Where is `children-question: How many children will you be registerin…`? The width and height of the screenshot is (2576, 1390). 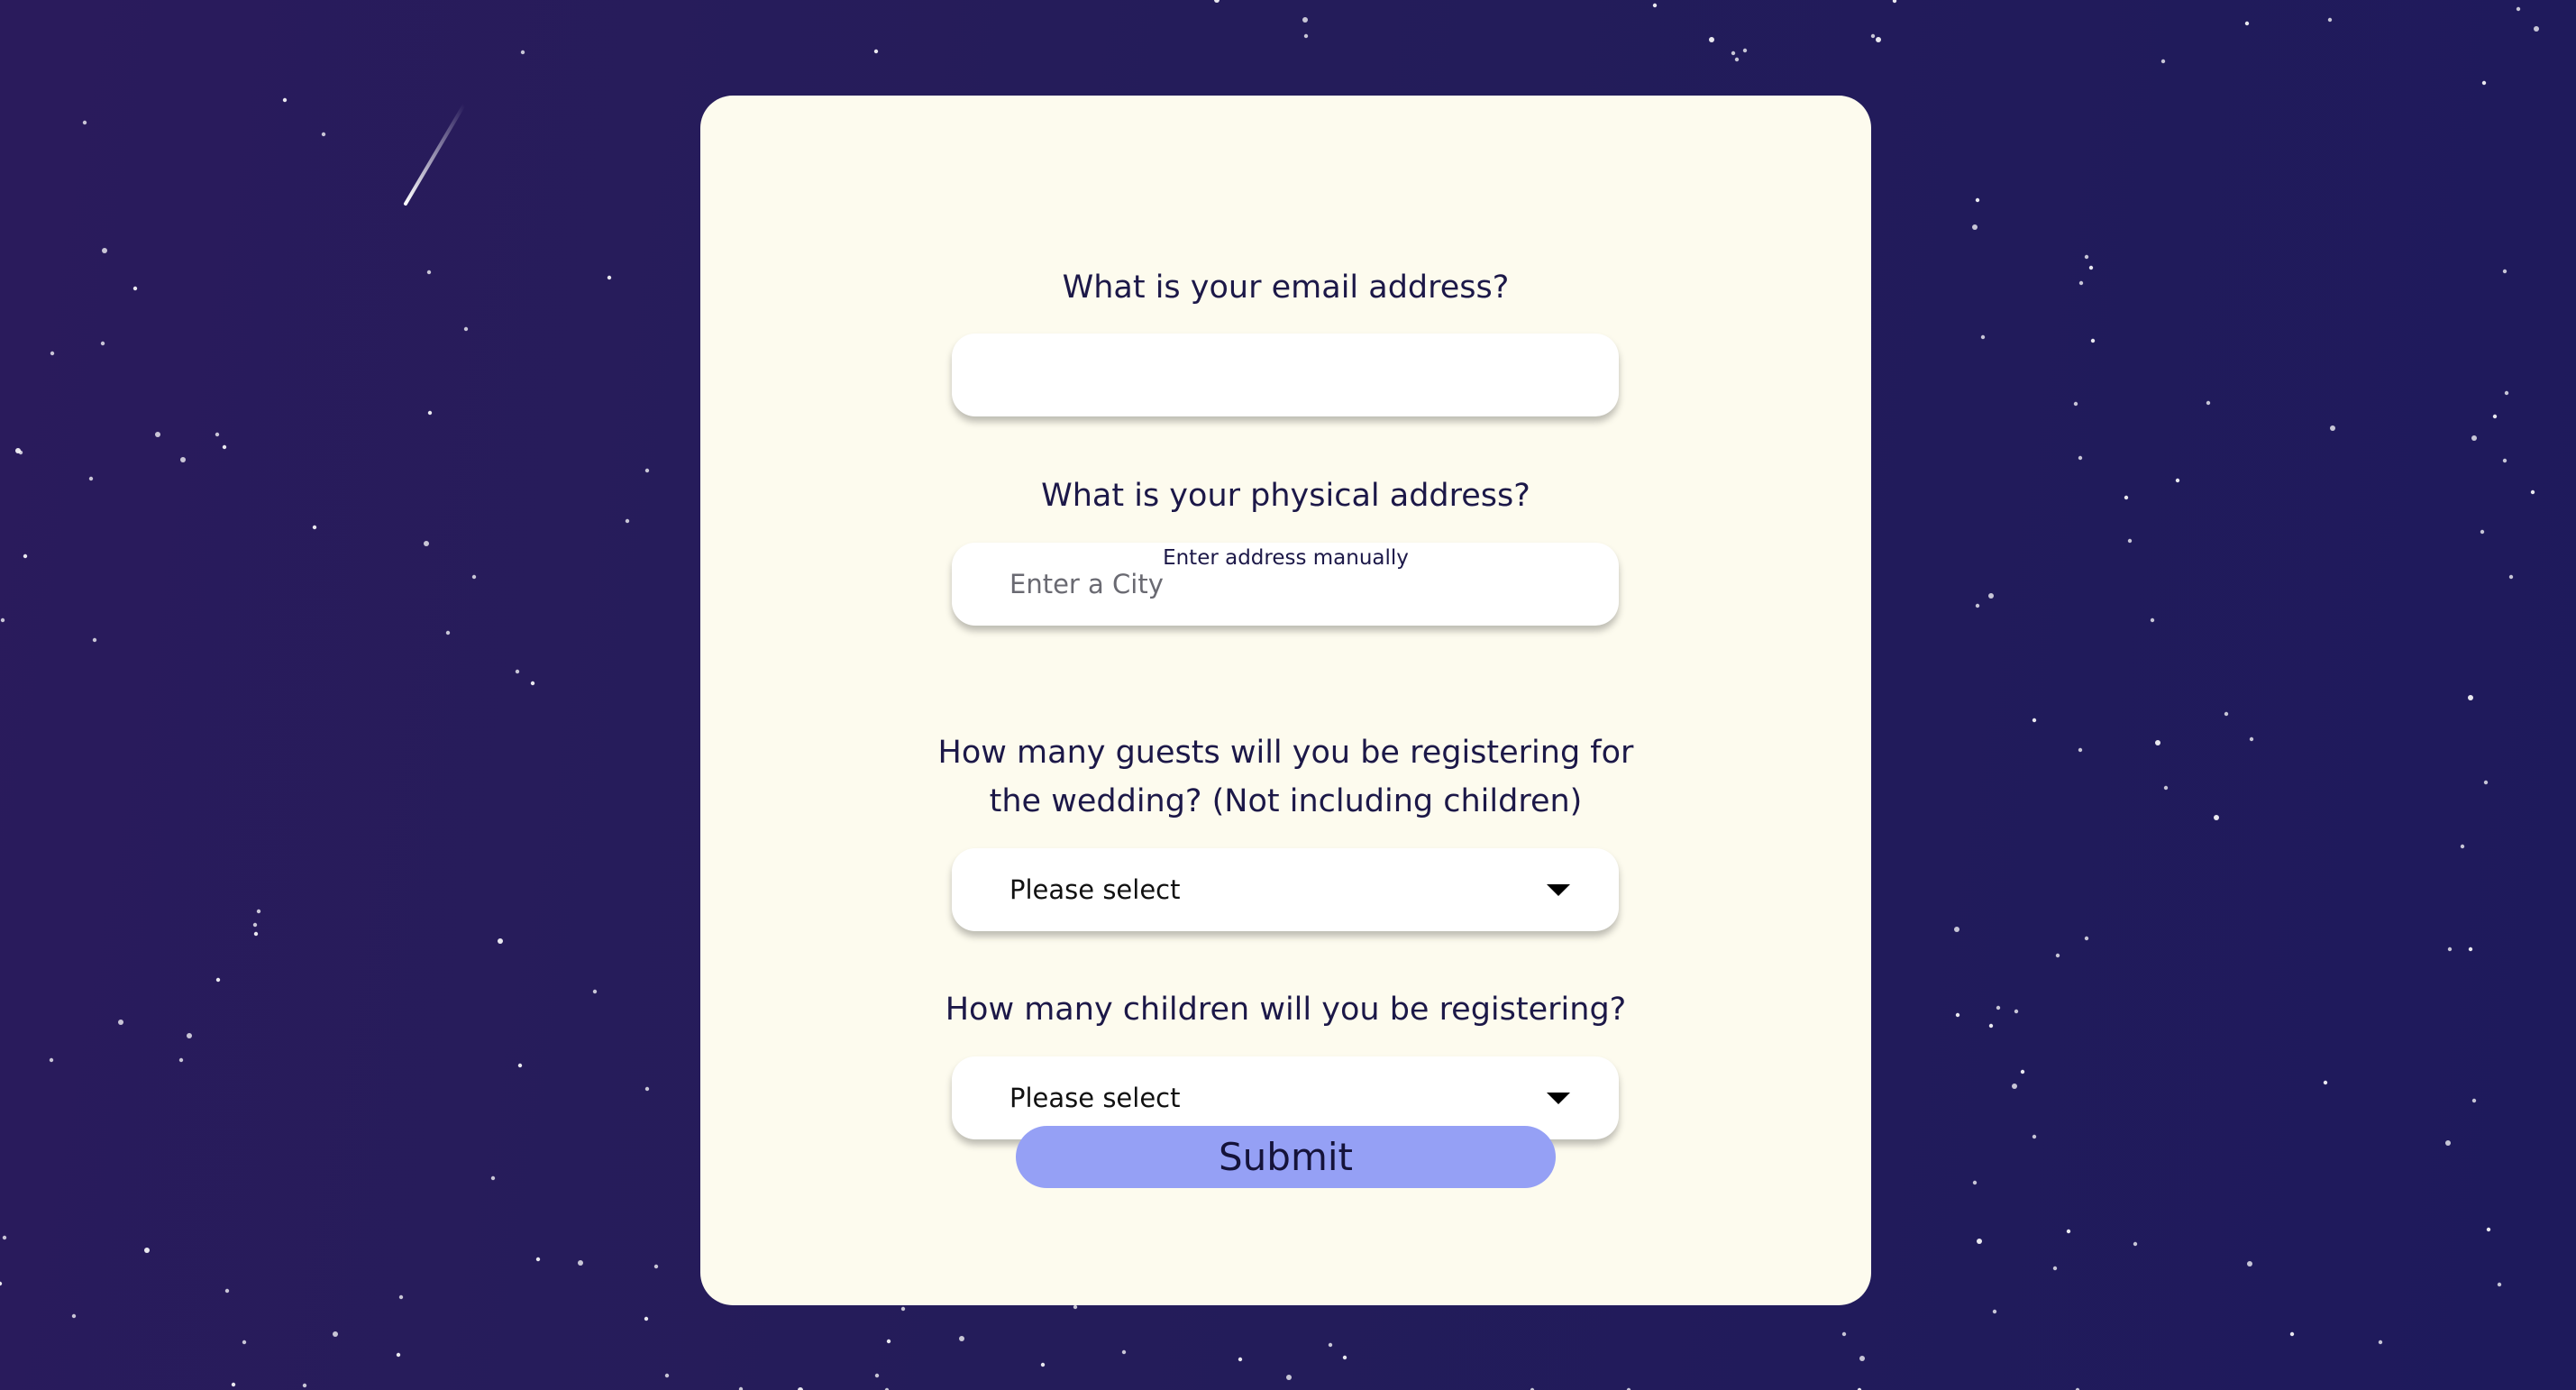
children-question: How many children will you be registerin… is located at coordinates (1286, 1010).